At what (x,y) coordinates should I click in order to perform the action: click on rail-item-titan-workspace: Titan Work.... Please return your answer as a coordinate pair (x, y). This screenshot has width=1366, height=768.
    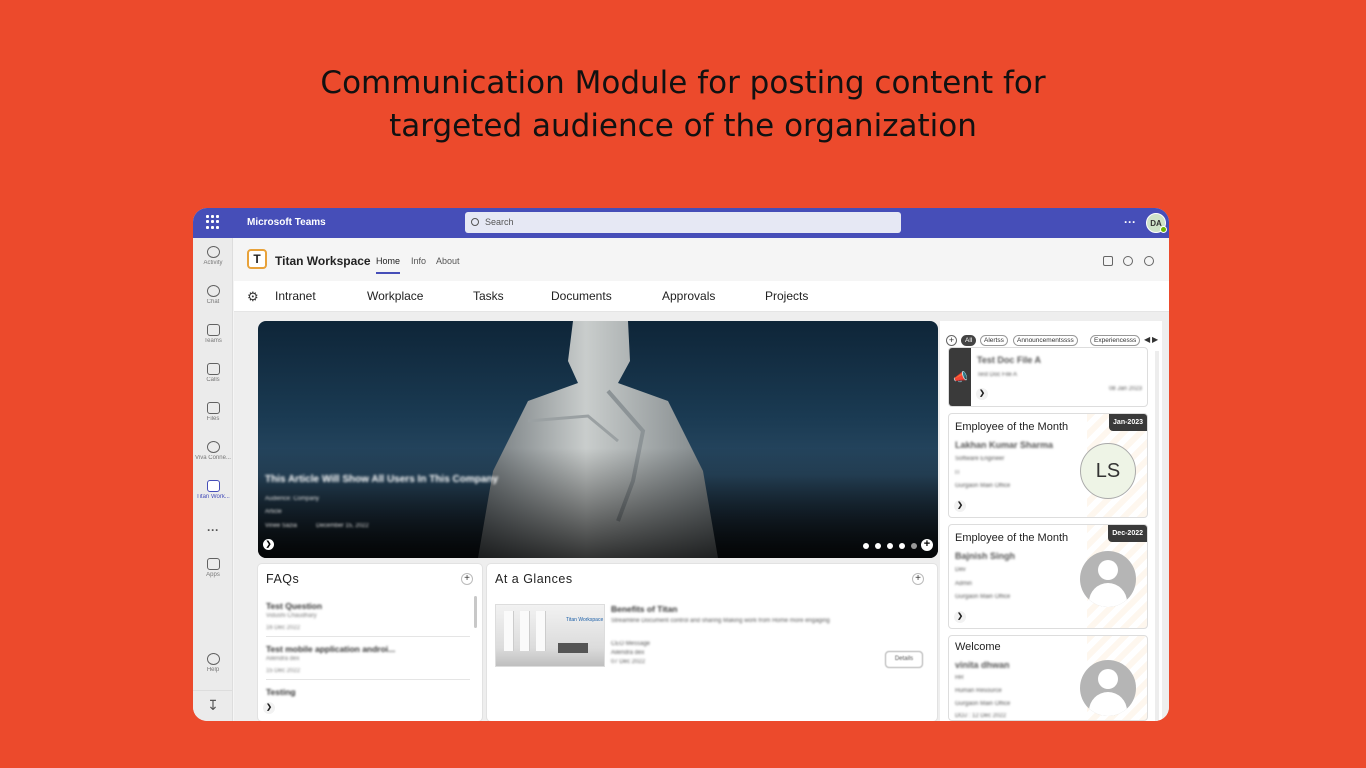
    Looking at the image, I should click on (213, 490).